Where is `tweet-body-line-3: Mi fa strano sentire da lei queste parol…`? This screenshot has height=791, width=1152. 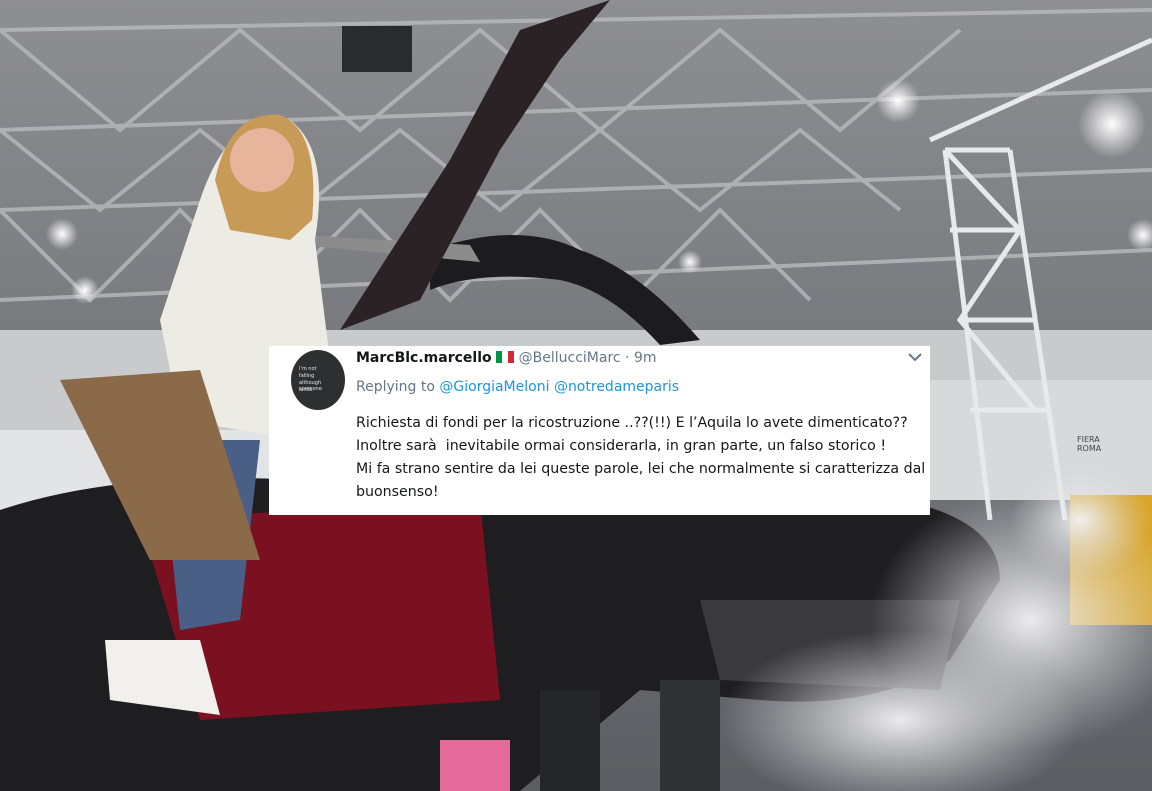
tweet-body-line-3: Mi fa strano sentire da lei queste parol… is located at coordinates (641, 469).